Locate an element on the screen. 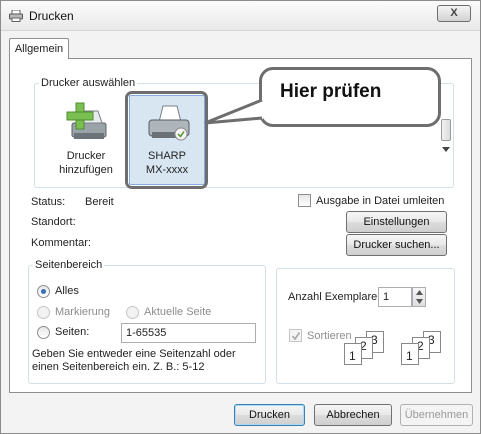  copies-input: 1 is located at coordinates (395, 297).